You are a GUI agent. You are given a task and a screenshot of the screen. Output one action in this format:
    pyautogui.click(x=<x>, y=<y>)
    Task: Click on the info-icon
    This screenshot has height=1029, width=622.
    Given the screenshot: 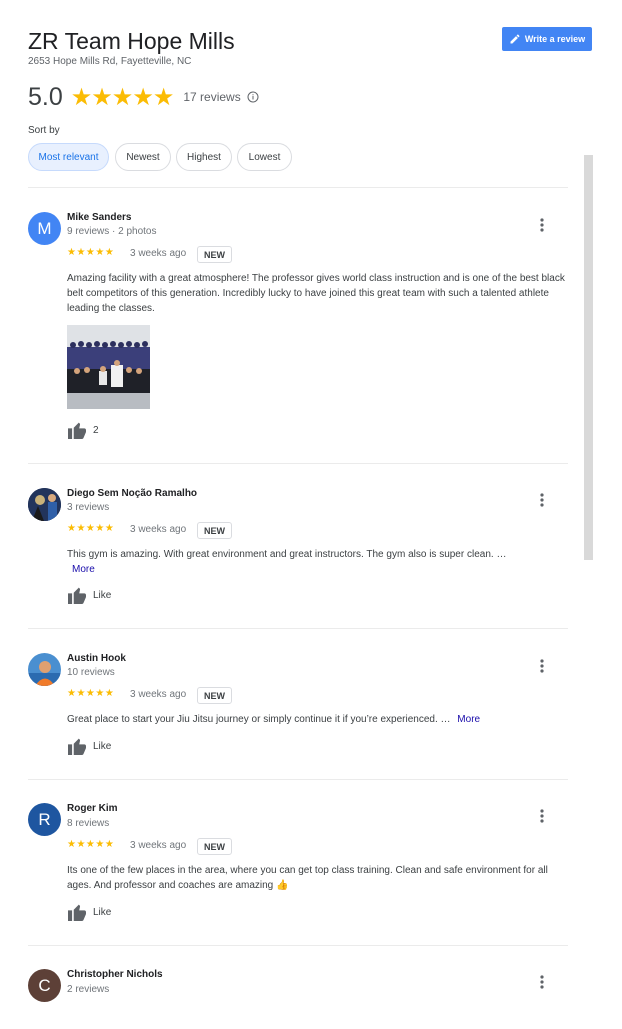 What is the action you would take?
    pyautogui.click(x=253, y=97)
    